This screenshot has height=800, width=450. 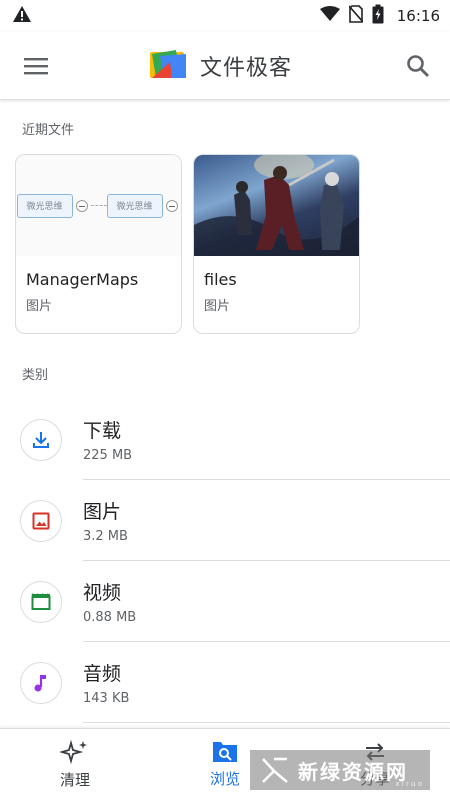 I want to click on recent-file-card: 微光思维 微光思维 ManagerMaps 图片, so click(x=98, y=244).